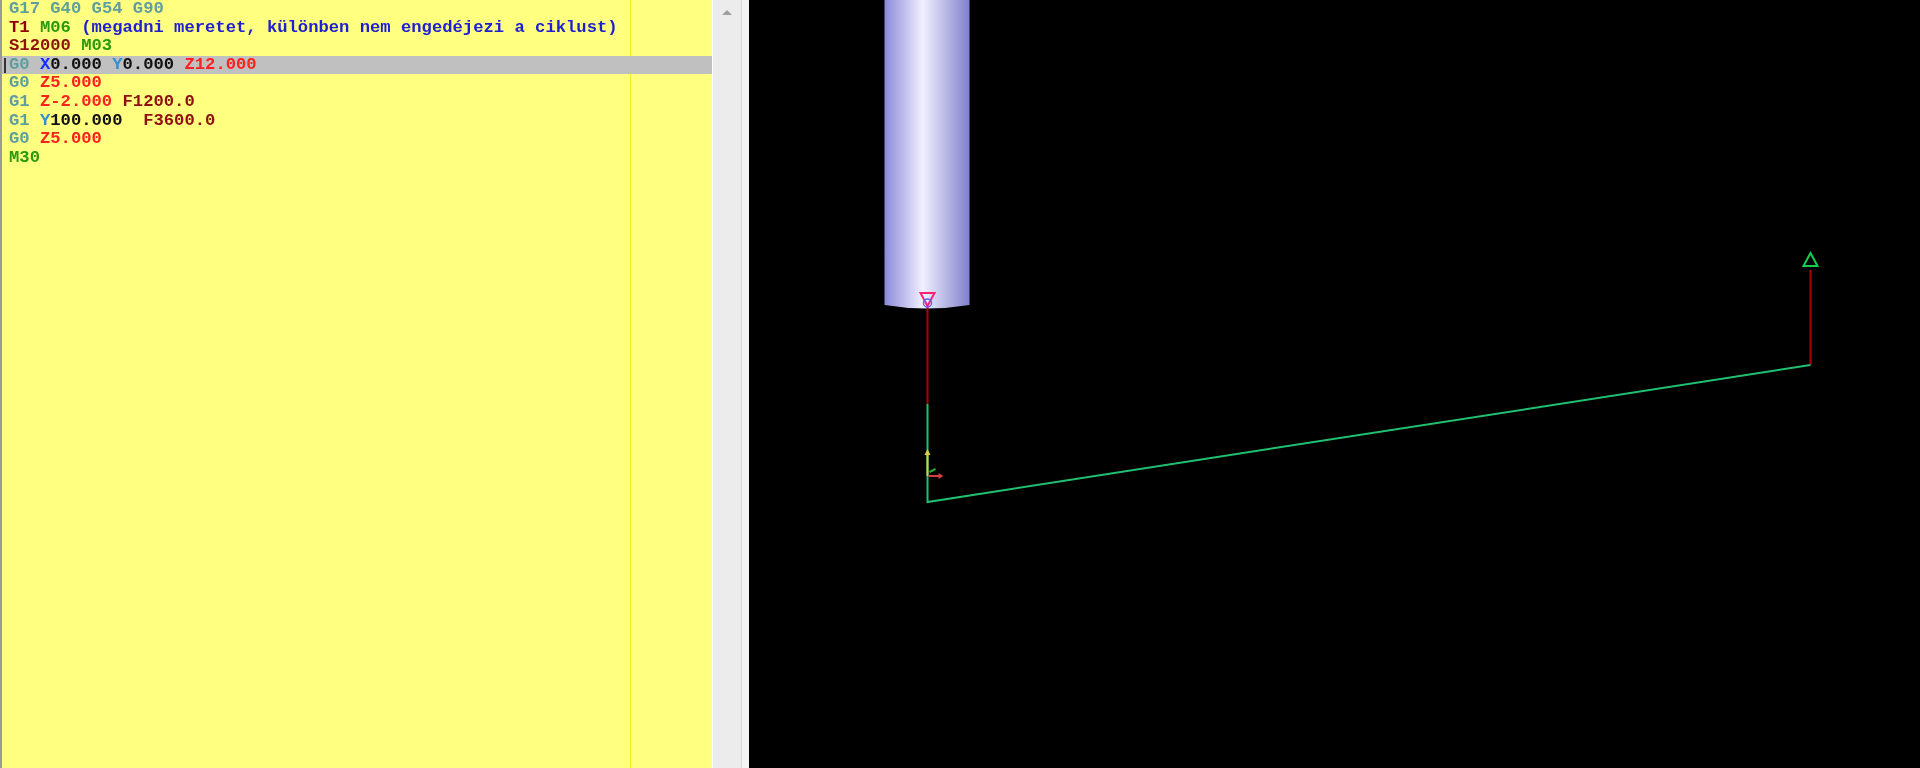 Image resolution: width=1920 pixels, height=768 pixels. What do you see at coordinates (220, 64) in the screenshot?
I see `code-token: Z12.000` at bounding box center [220, 64].